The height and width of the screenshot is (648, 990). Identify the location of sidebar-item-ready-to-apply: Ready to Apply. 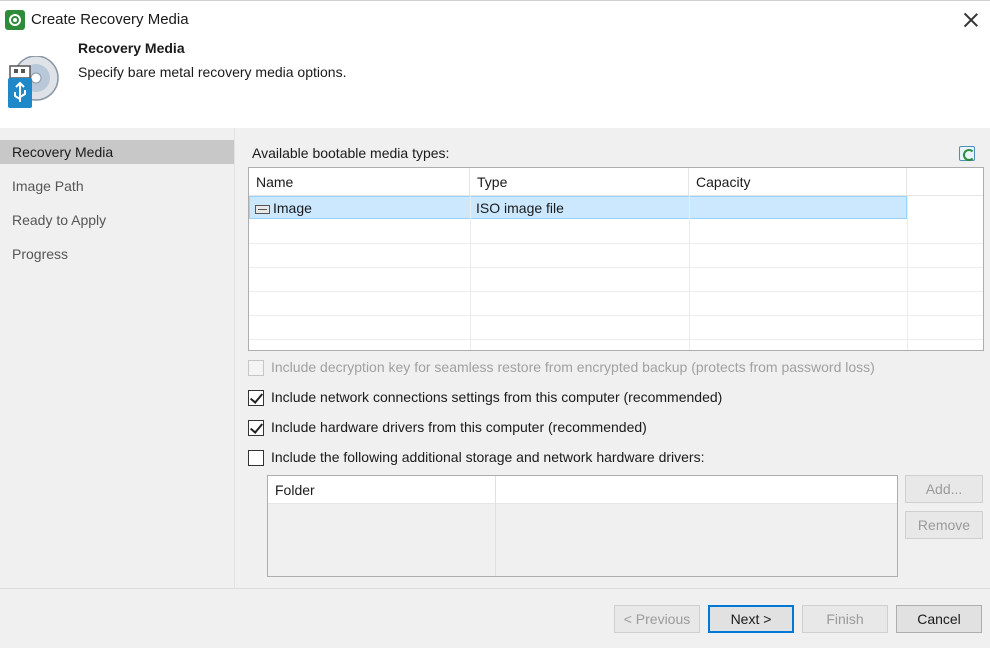
(117, 220).